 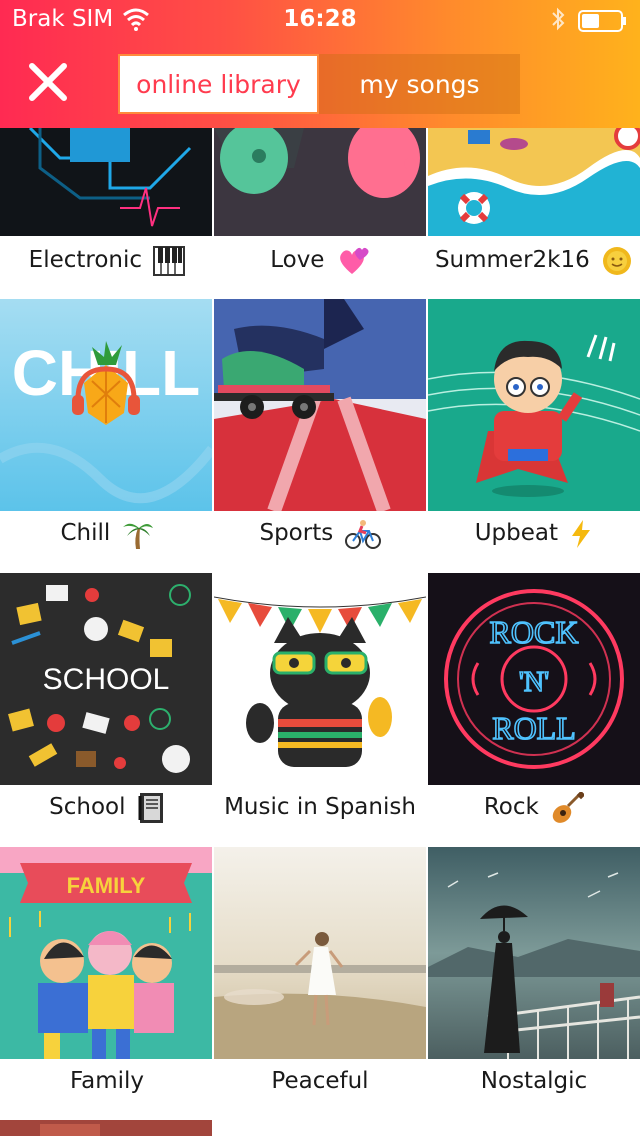 What do you see at coordinates (150, 807) in the screenshot?
I see `notebook-icon` at bounding box center [150, 807].